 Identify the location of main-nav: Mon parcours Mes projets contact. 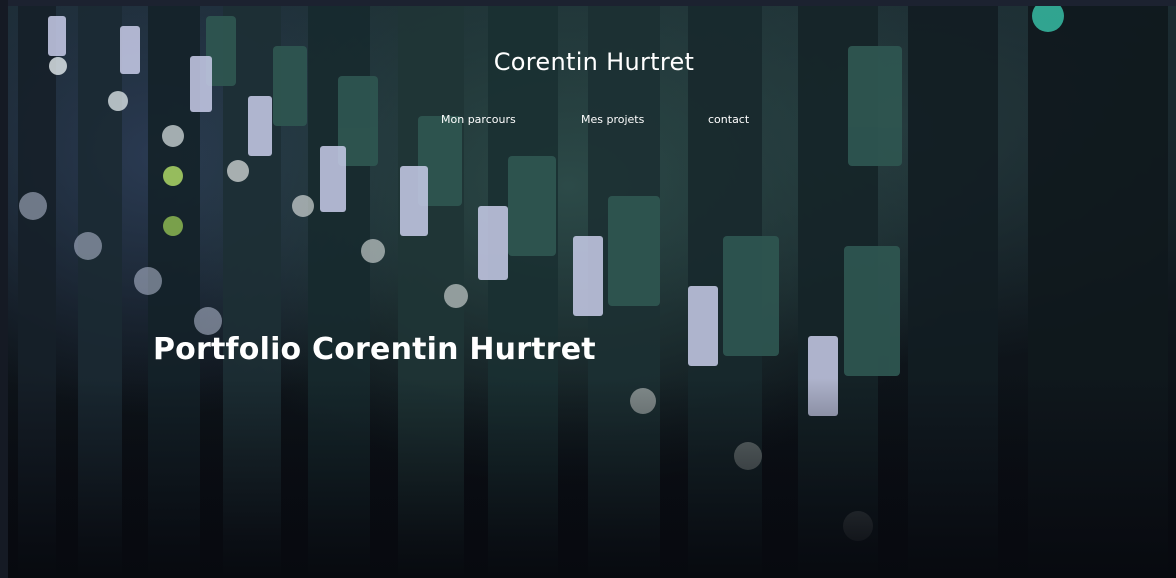
(588, 120).